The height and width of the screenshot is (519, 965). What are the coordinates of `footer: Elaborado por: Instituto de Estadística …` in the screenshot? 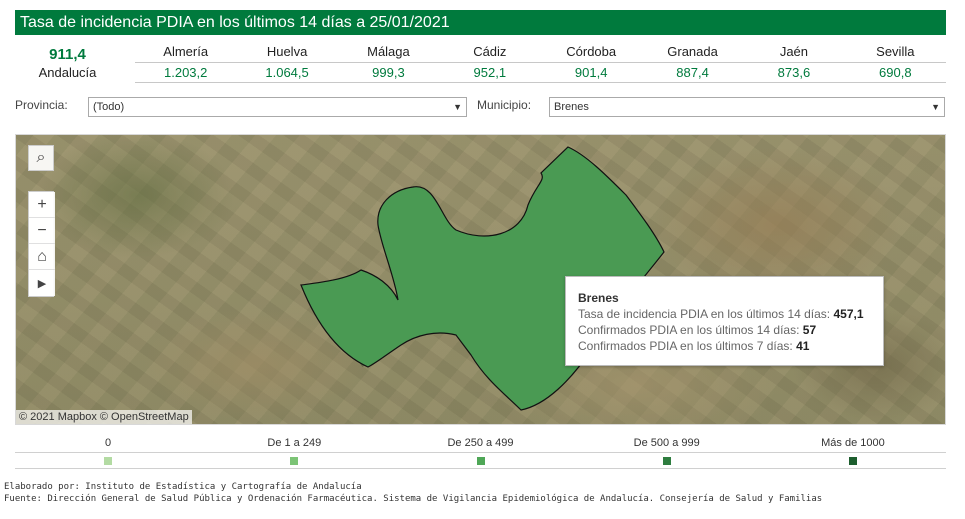 It's located at (413, 493).